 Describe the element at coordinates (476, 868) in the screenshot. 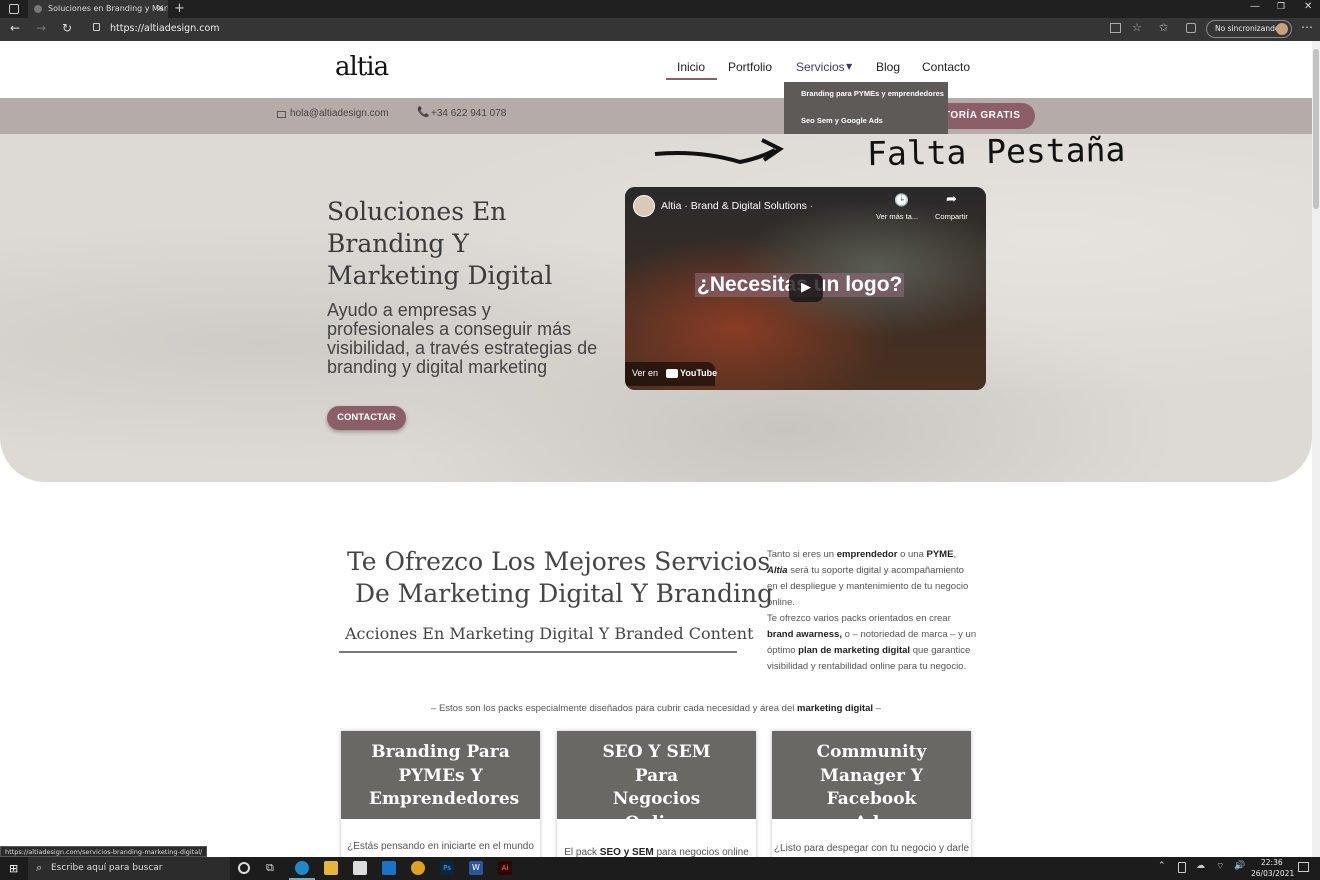

I see `word-icon: W` at that location.